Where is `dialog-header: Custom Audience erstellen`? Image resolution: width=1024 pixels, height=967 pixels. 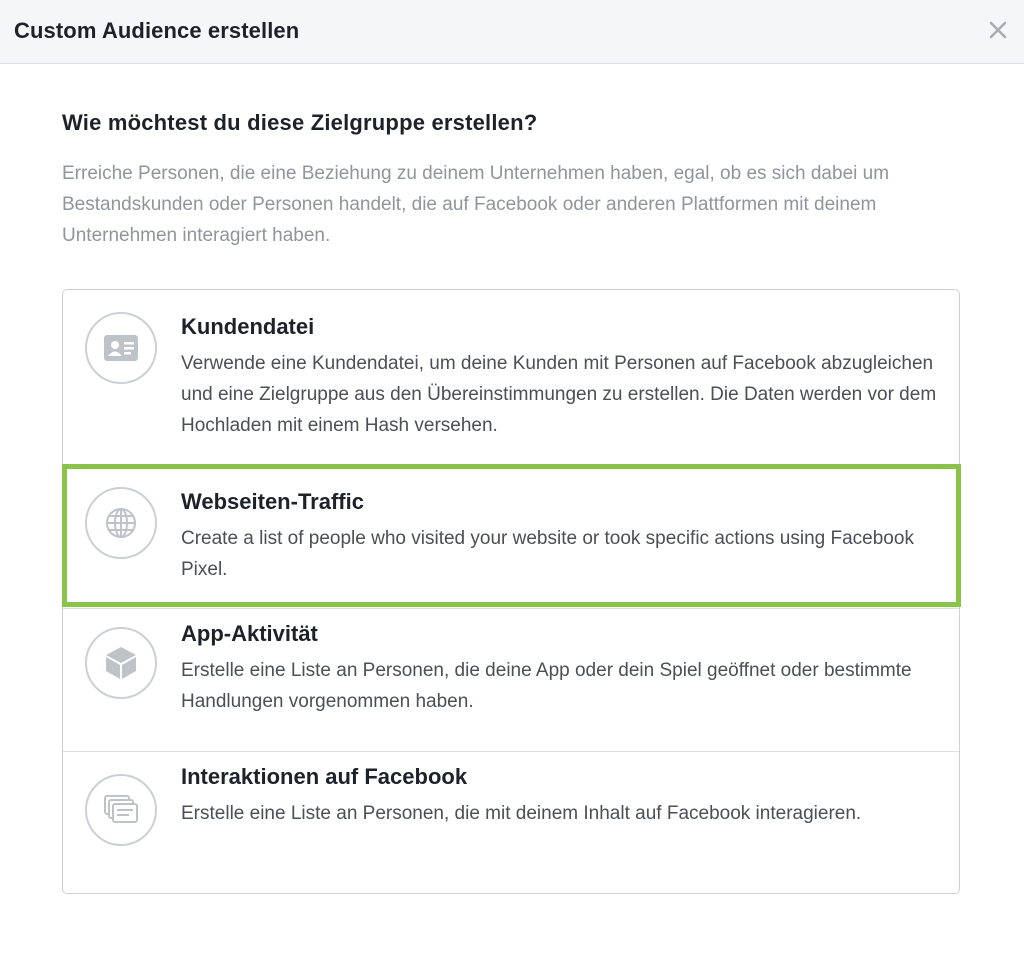
dialog-header: Custom Audience erstellen is located at coordinates (512, 32).